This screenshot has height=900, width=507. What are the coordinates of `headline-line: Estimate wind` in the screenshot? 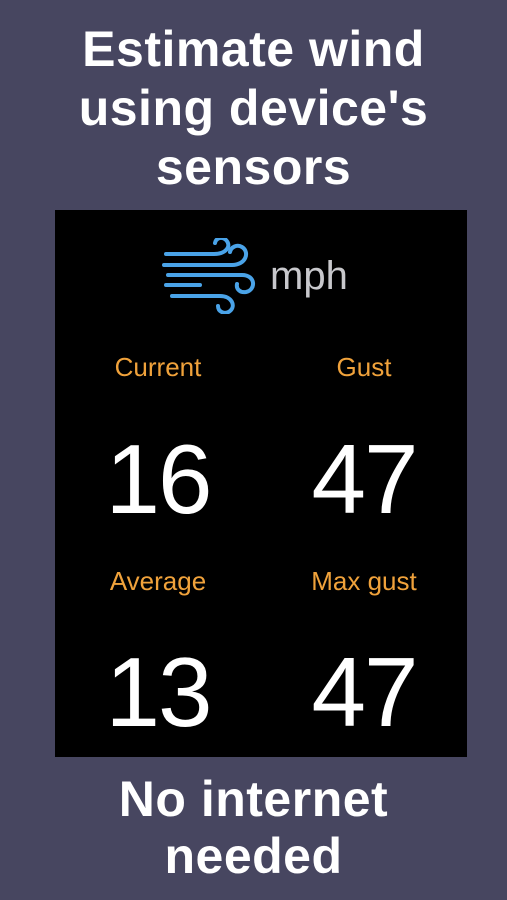 It's located at (253, 49).